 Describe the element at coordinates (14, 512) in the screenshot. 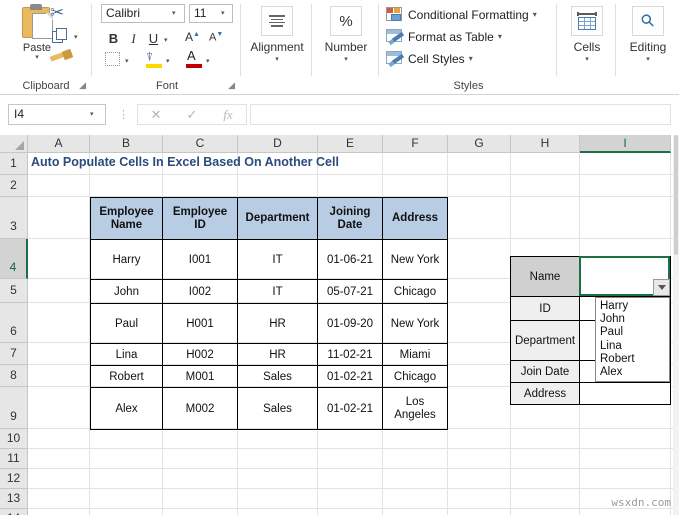

I see `row-header-14: 14` at that location.